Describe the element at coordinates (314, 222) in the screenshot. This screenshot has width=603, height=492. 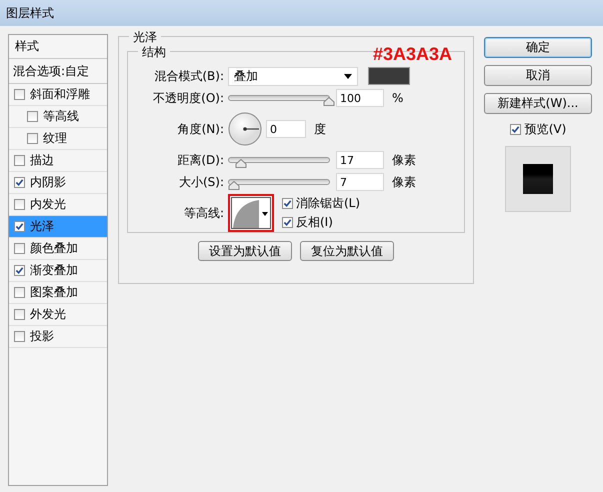
I see `checkbox-label: 反相(I)` at that location.